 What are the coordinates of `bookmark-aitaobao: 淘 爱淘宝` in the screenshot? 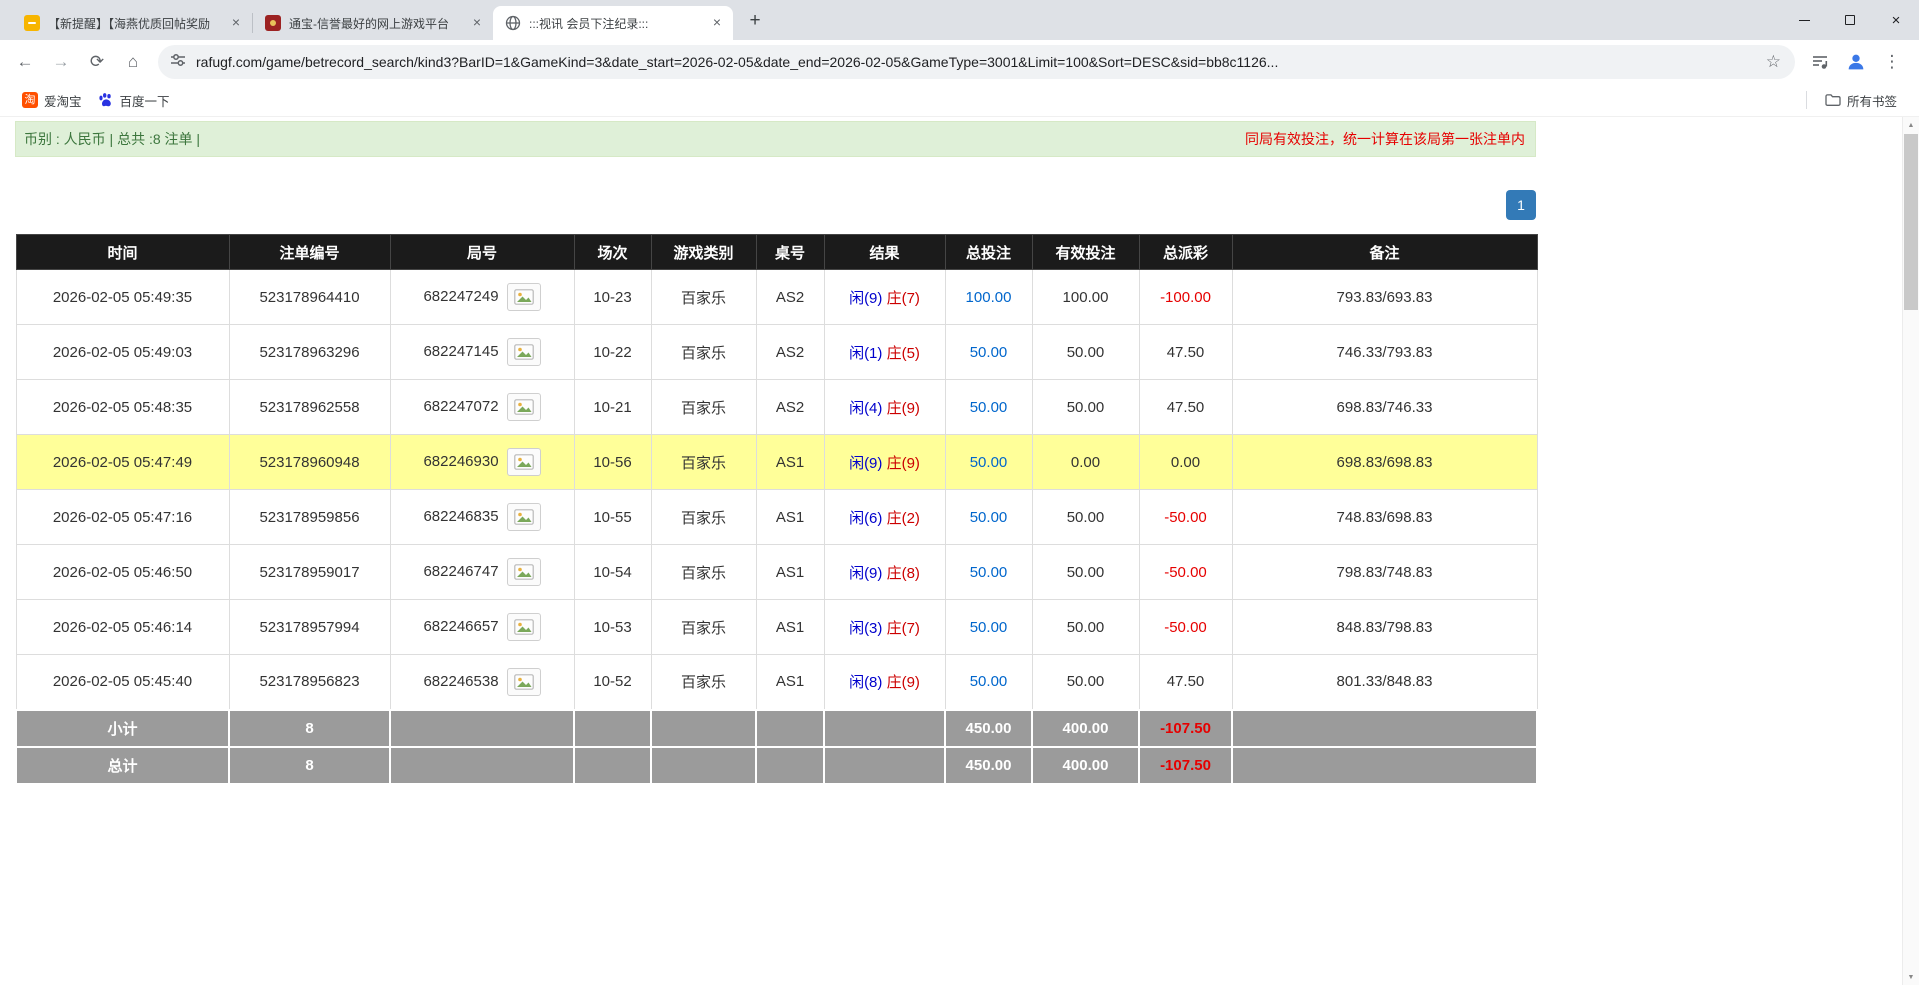 It's located at (52, 100).